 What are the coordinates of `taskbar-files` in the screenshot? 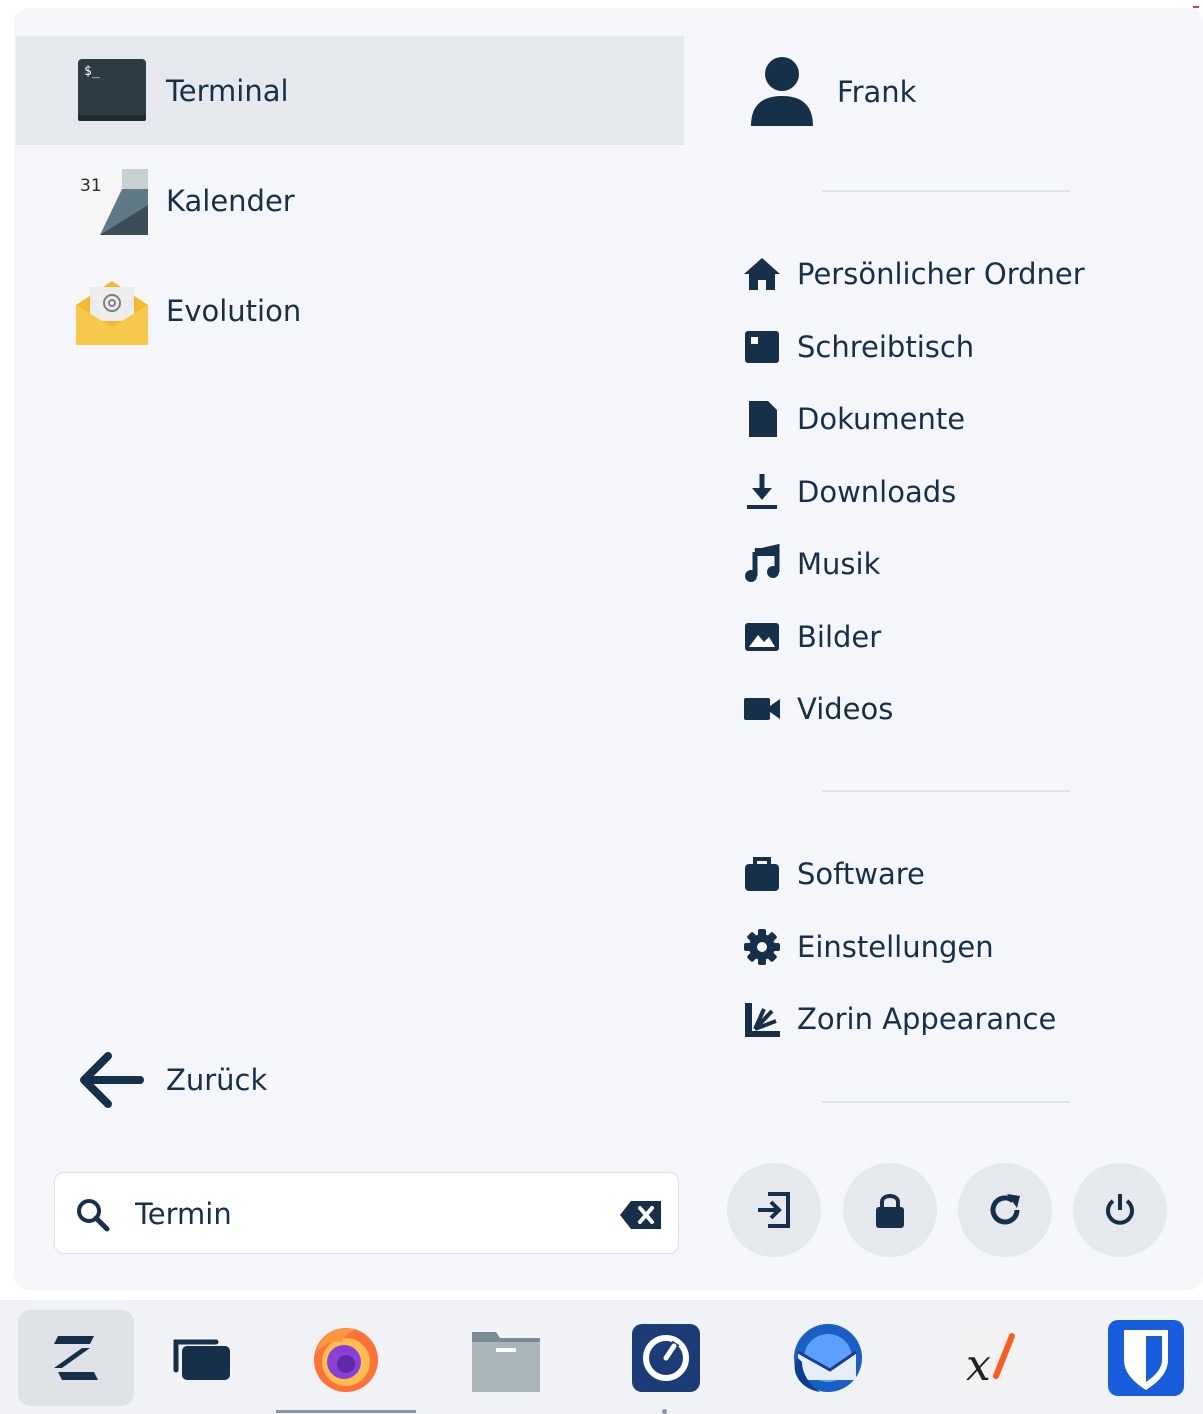 It's located at (506, 1358).